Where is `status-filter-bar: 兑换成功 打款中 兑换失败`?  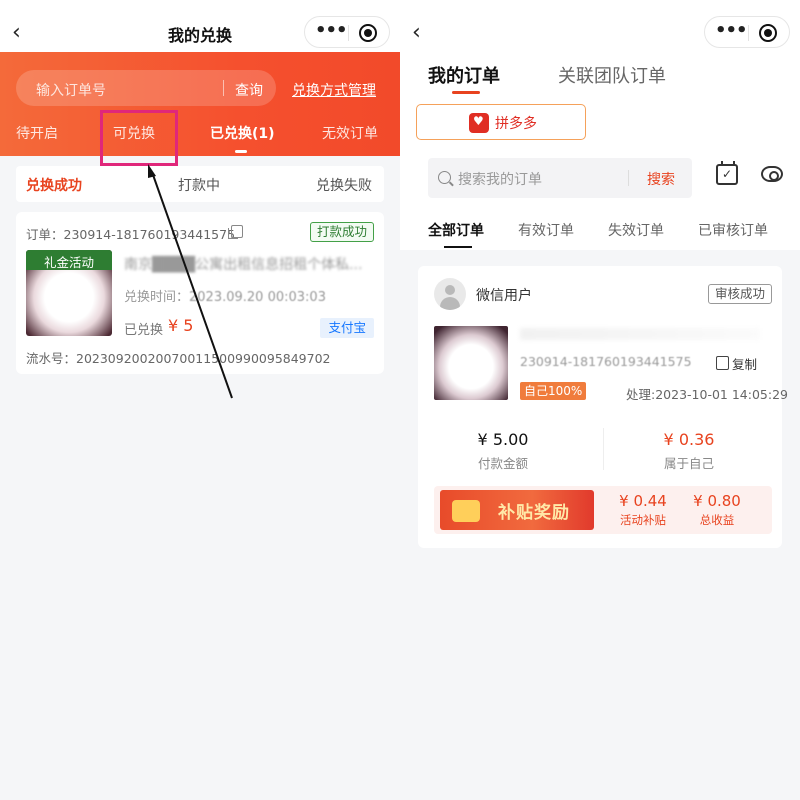 status-filter-bar: 兑换成功 打款中 兑换失败 is located at coordinates (200, 184).